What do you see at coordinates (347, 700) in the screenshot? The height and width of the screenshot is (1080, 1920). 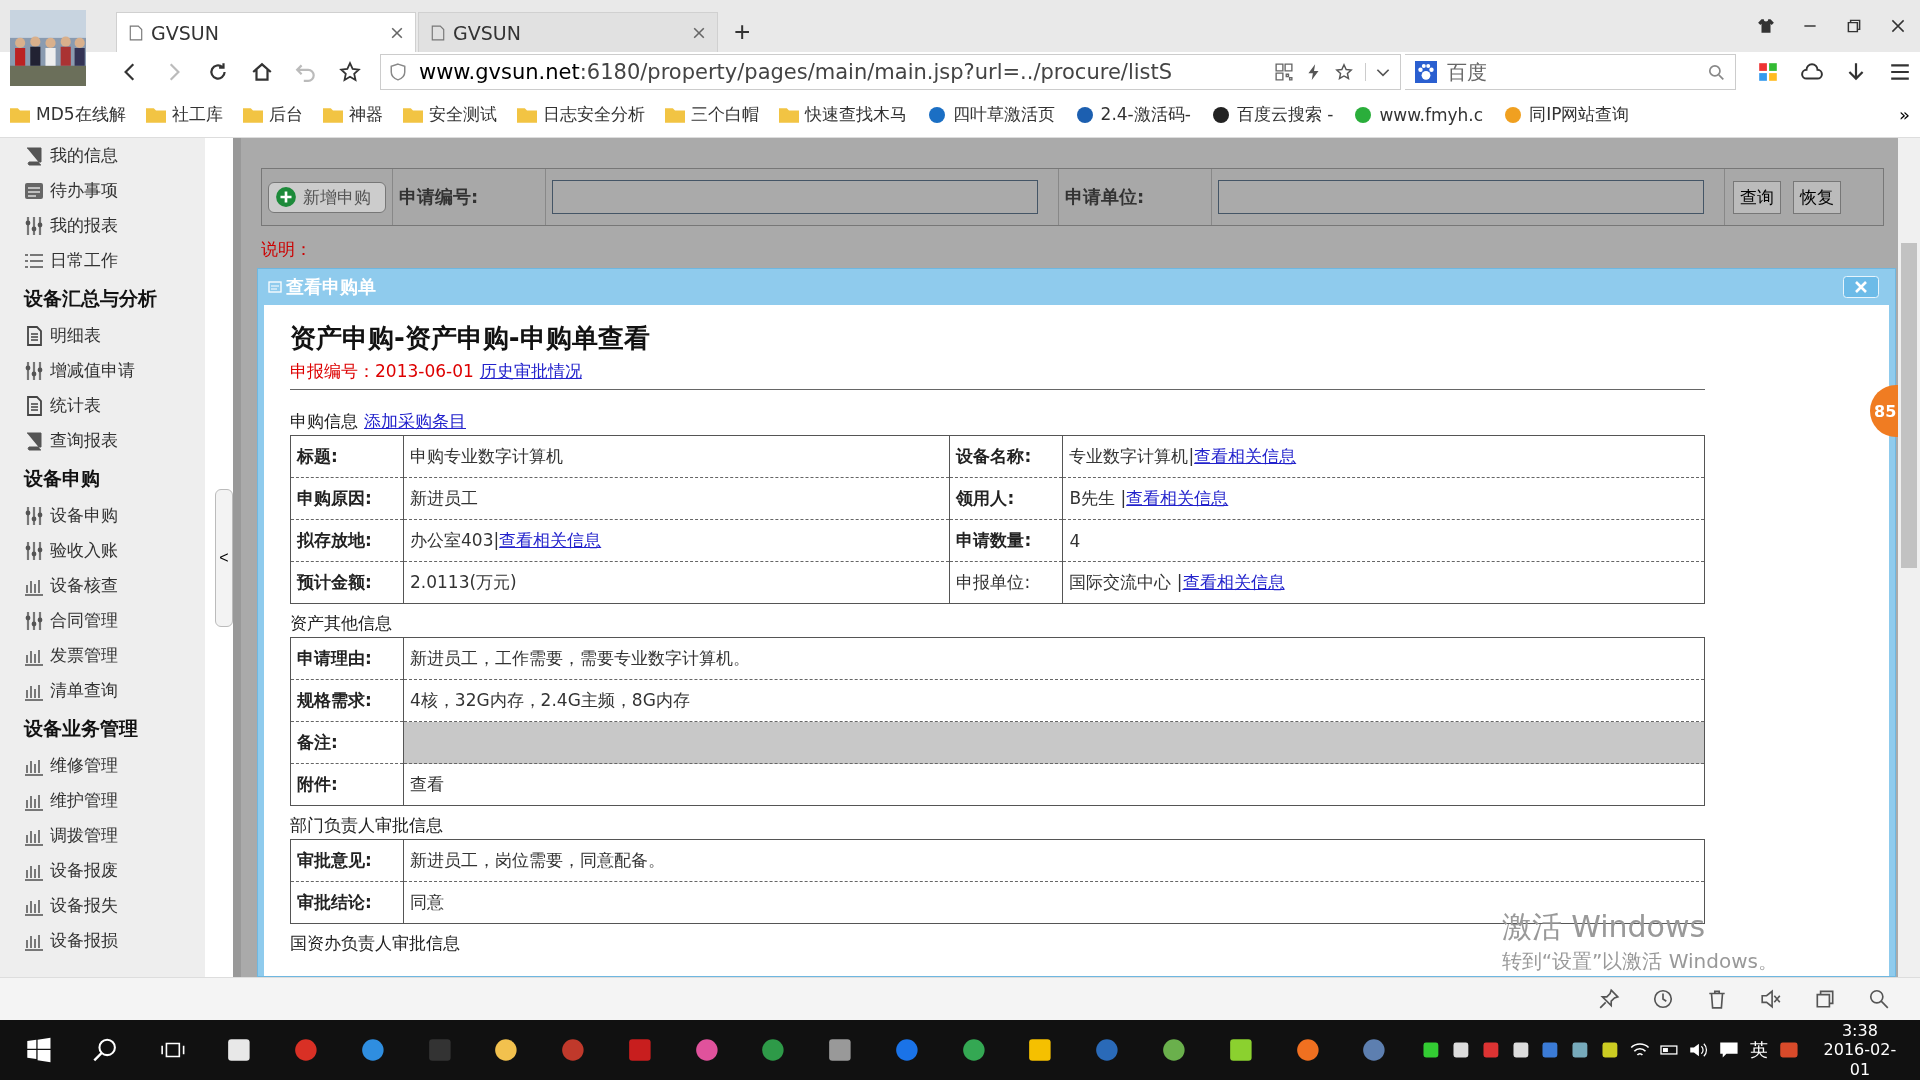 I see `table-cell: 规格需求:` at bounding box center [347, 700].